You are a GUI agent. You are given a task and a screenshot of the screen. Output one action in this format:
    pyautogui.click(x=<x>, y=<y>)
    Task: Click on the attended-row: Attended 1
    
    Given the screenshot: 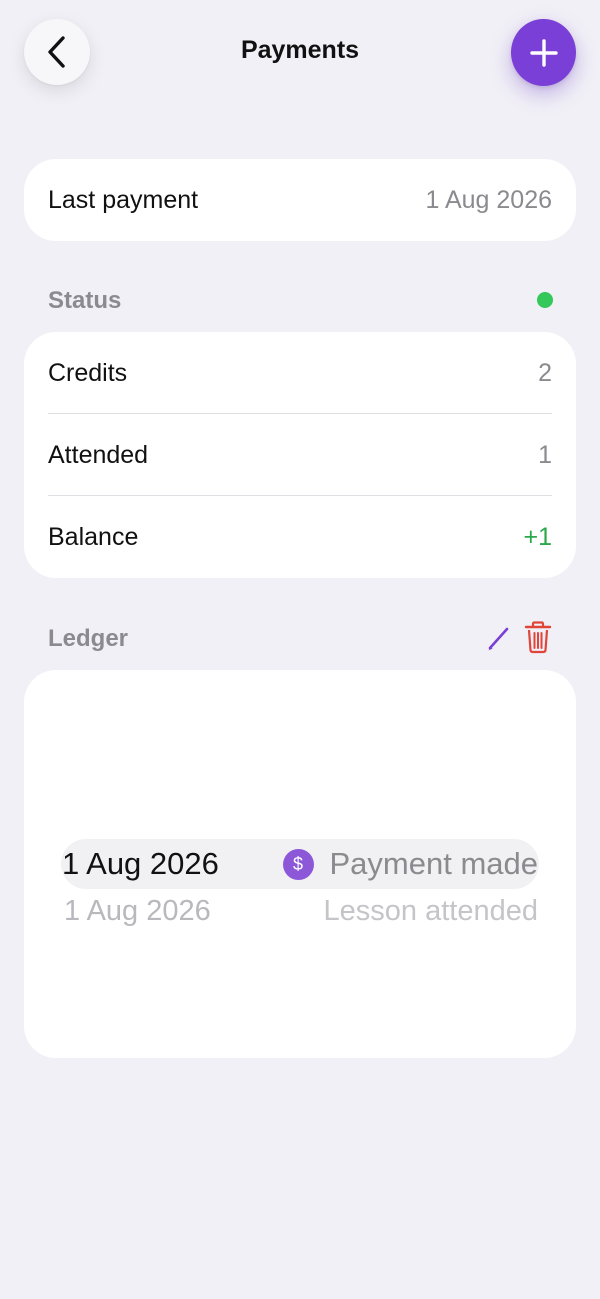 What is the action you would take?
    pyautogui.click(x=300, y=455)
    